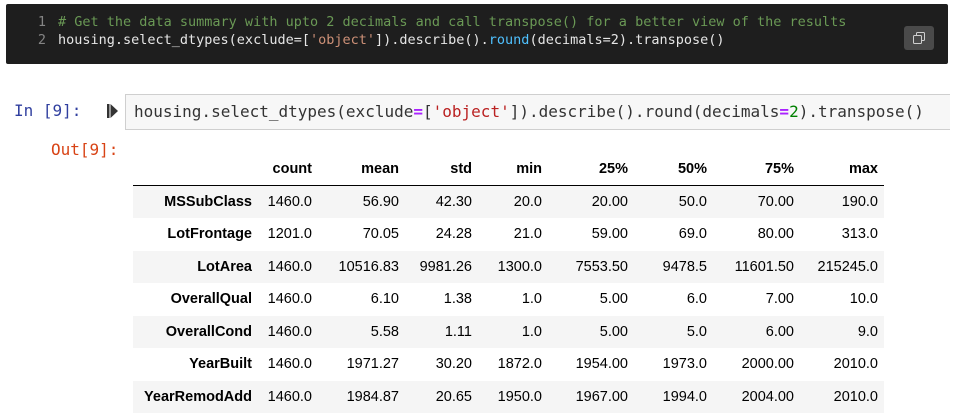 This screenshot has width=959, height=413. What do you see at coordinates (692, 202) in the screenshot?
I see `table-cell: 50.0` at bounding box center [692, 202].